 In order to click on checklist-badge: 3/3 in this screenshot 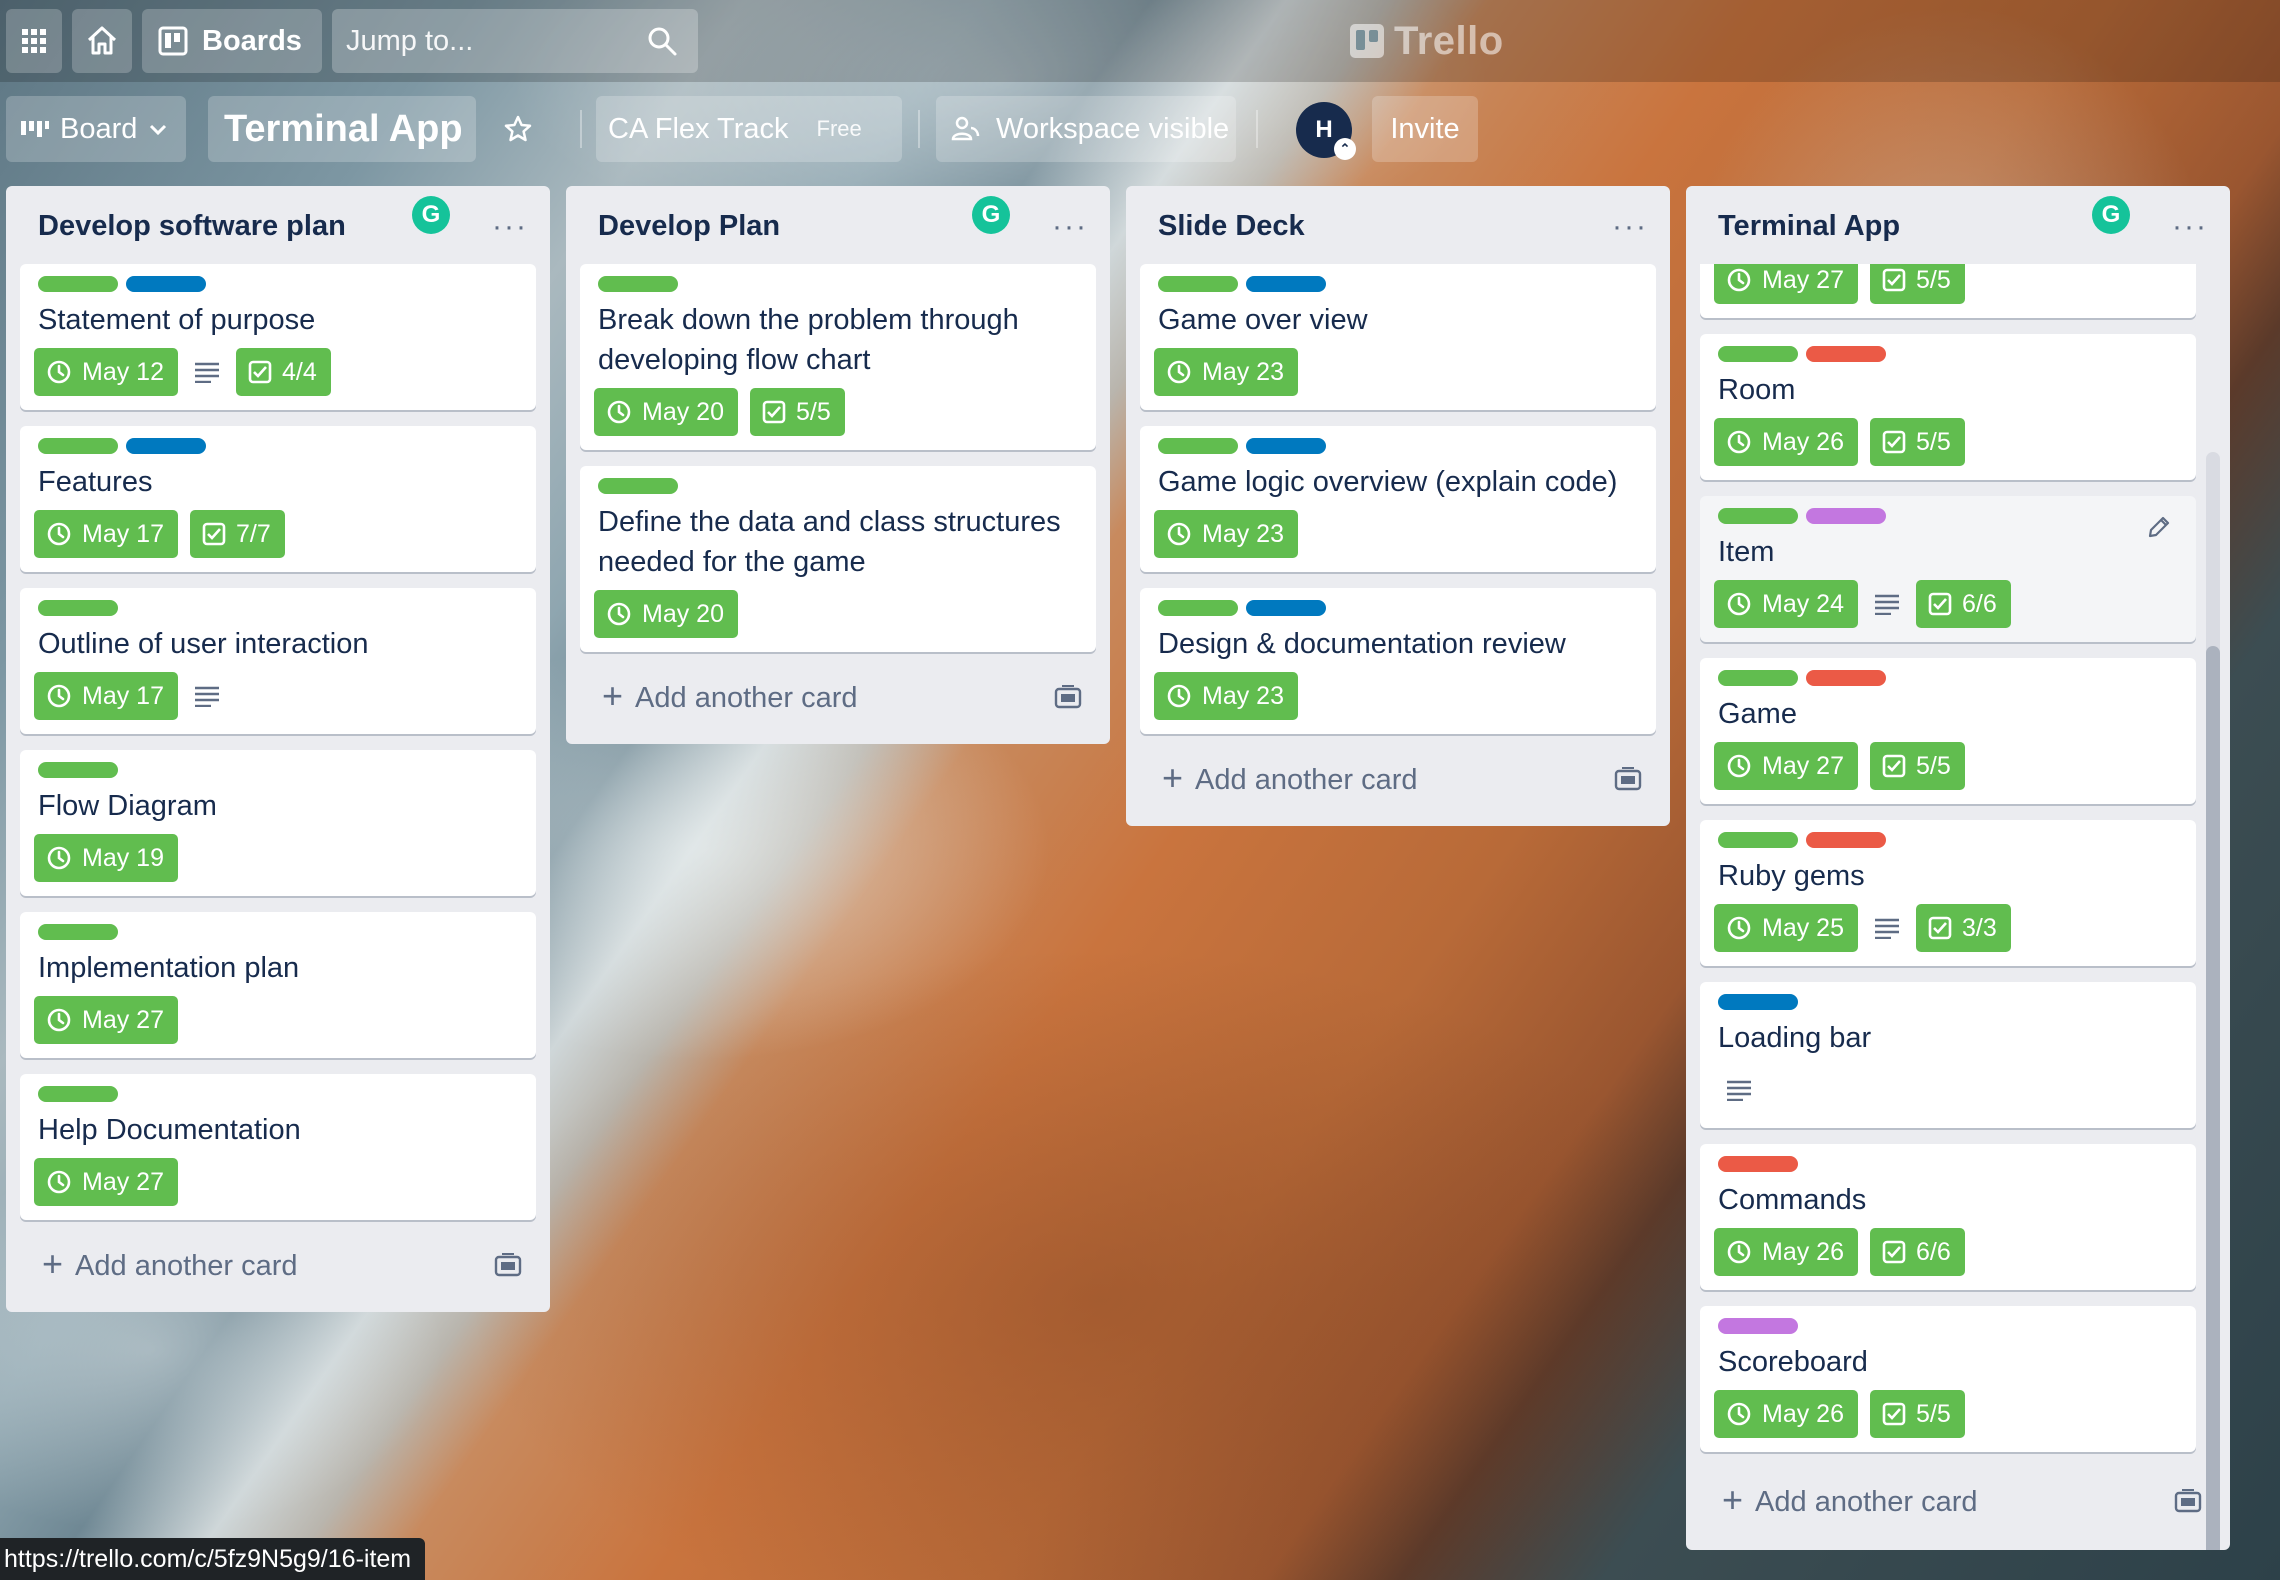, I will do `click(1963, 928)`.